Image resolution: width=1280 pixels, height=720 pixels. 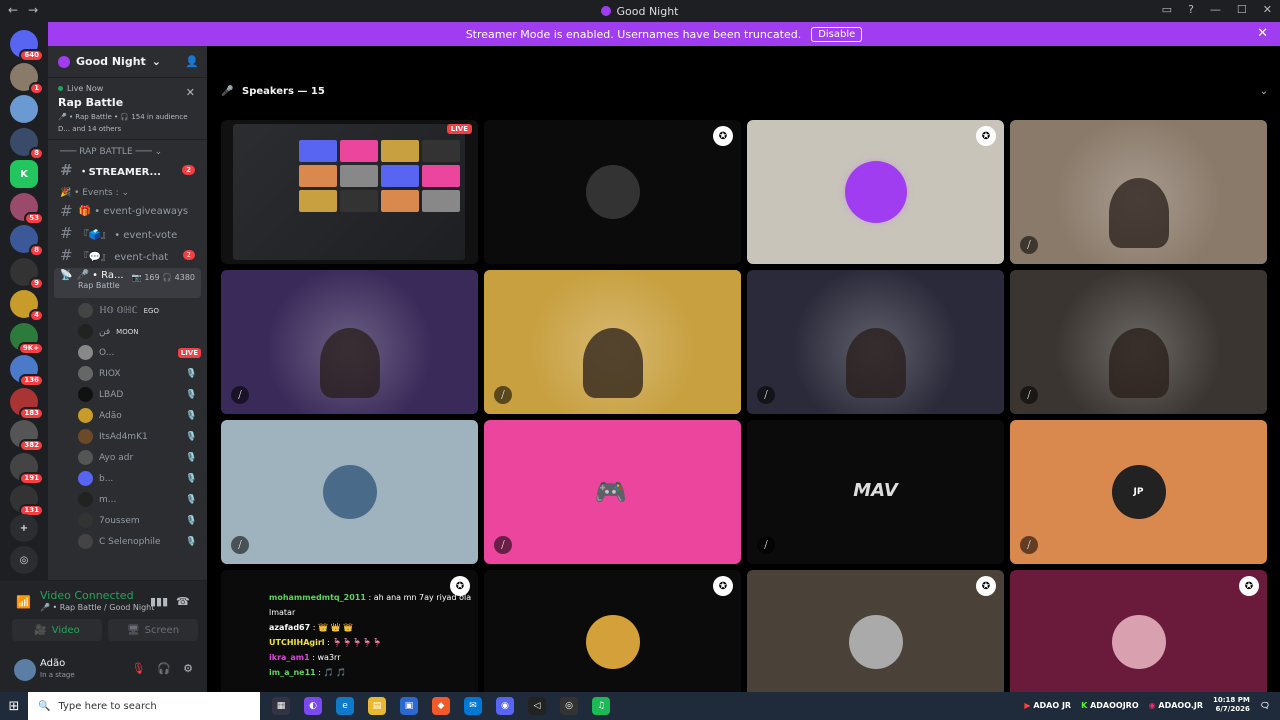 I want to click on server-icon: 9, so click(x=27, y=273).